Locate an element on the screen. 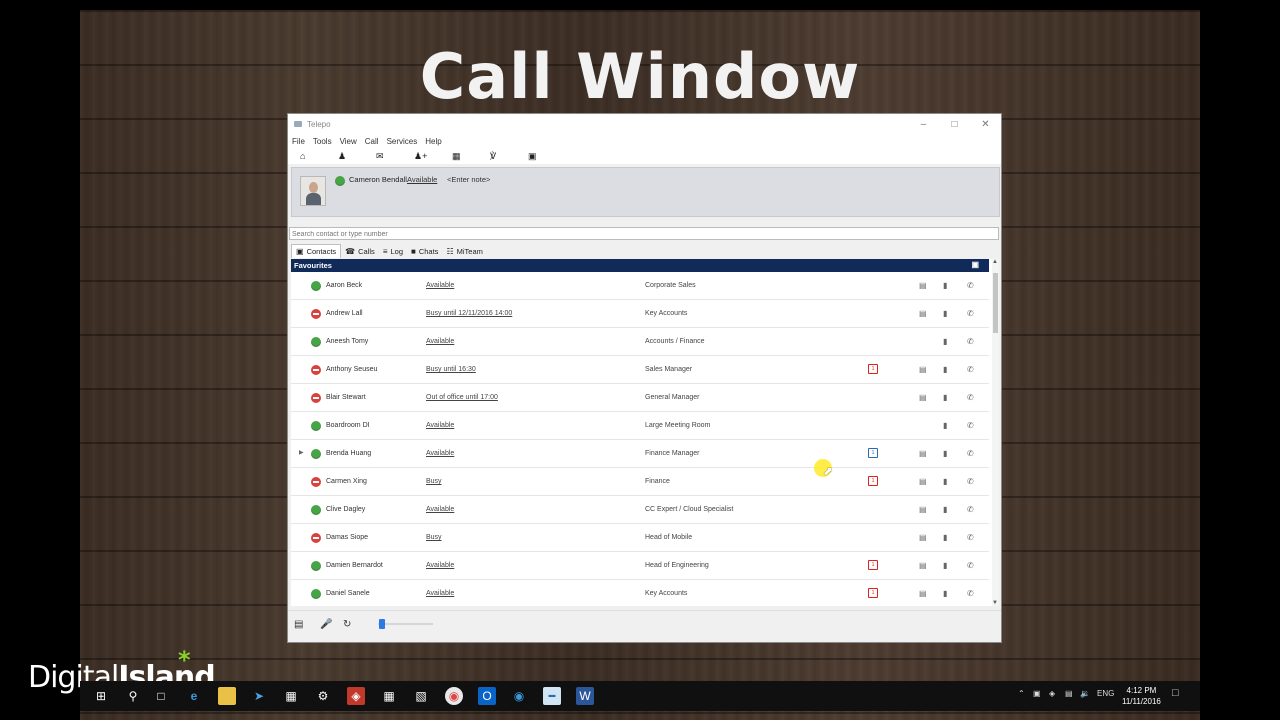 Image resolution: width=1280 pixels, height=720 pixels. menu-help: Help is located at coordinates (433, 141).